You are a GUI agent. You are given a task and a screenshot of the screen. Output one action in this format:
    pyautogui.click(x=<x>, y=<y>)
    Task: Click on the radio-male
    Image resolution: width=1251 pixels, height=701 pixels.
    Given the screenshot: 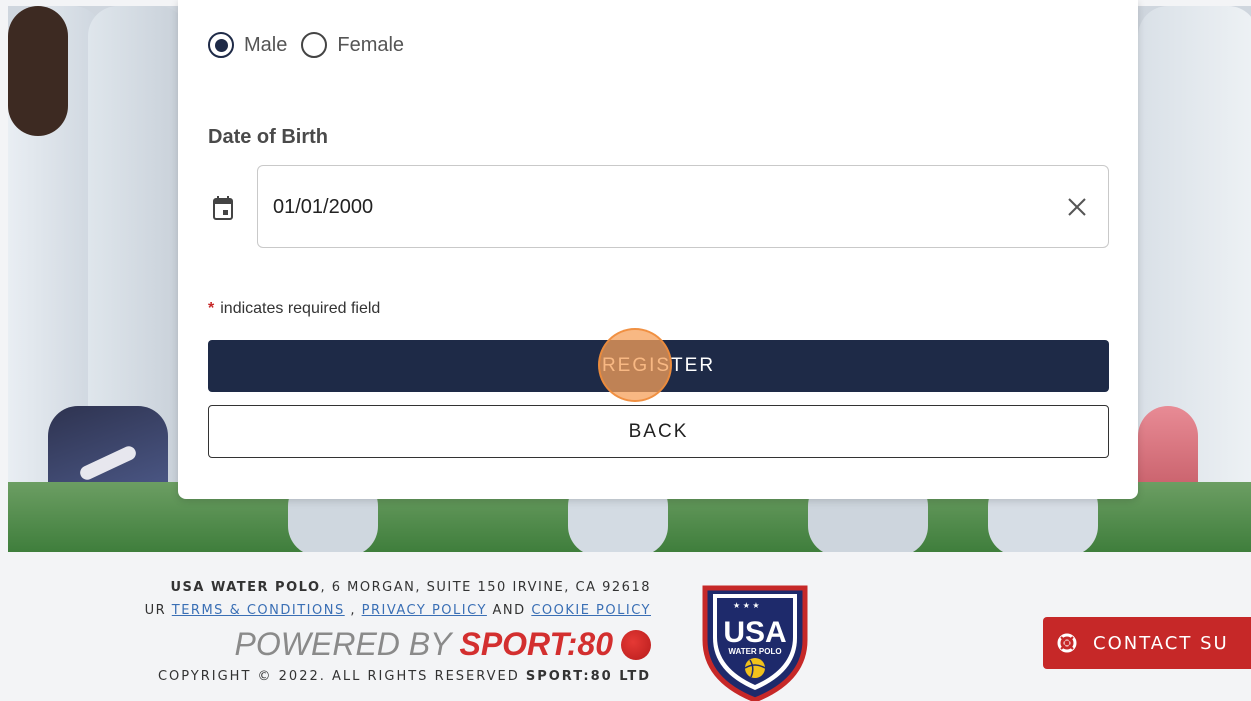 What is the action you would take?
    pyautogui.click(x=221, y=45)
    